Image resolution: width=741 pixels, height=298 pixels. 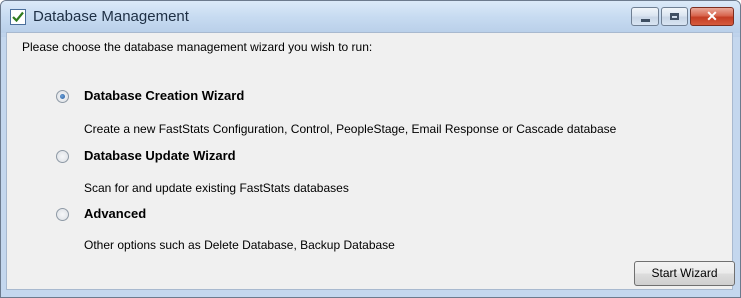 What do you see at coordinates (62, 214) in the screenshot?
I see `radio-advanced` at bounding box center [62, 214].